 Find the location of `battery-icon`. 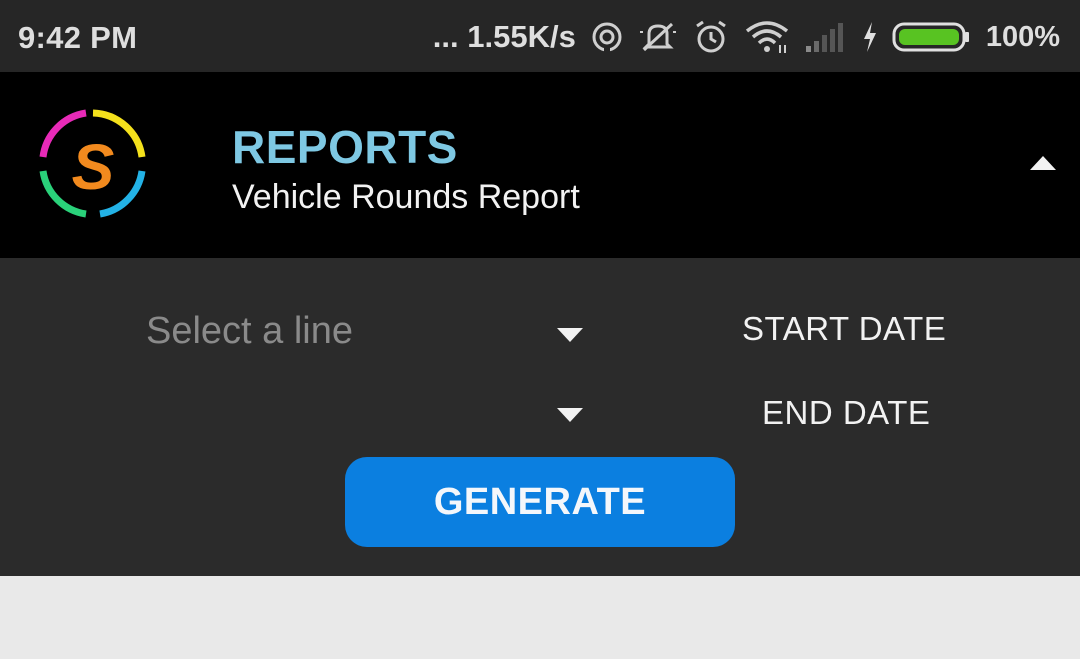

battery-icon is located at coordinates (932, 37).